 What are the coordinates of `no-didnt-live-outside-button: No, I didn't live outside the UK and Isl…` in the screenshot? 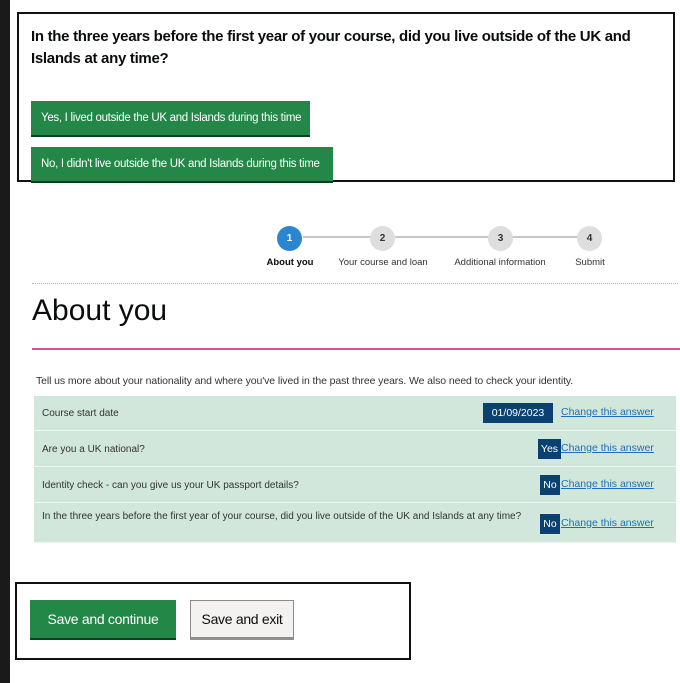 It's located at (182, 164).